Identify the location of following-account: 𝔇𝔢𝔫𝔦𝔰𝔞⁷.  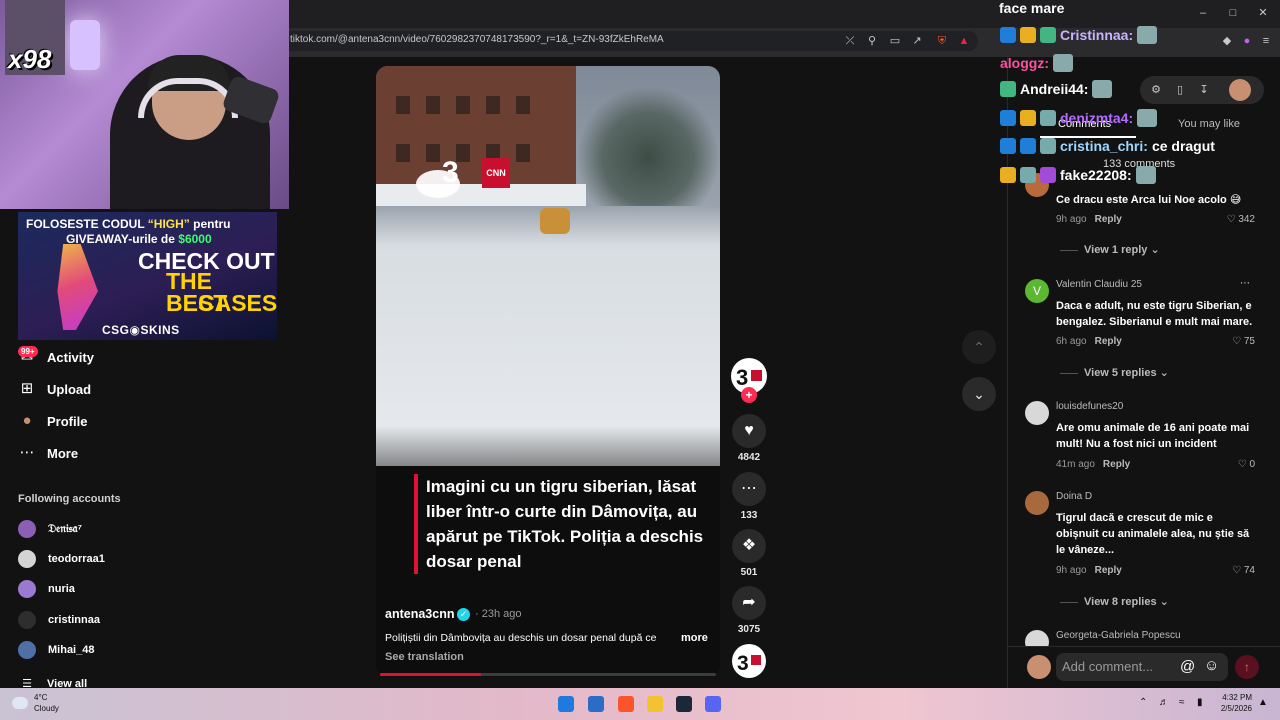
(50, 529).